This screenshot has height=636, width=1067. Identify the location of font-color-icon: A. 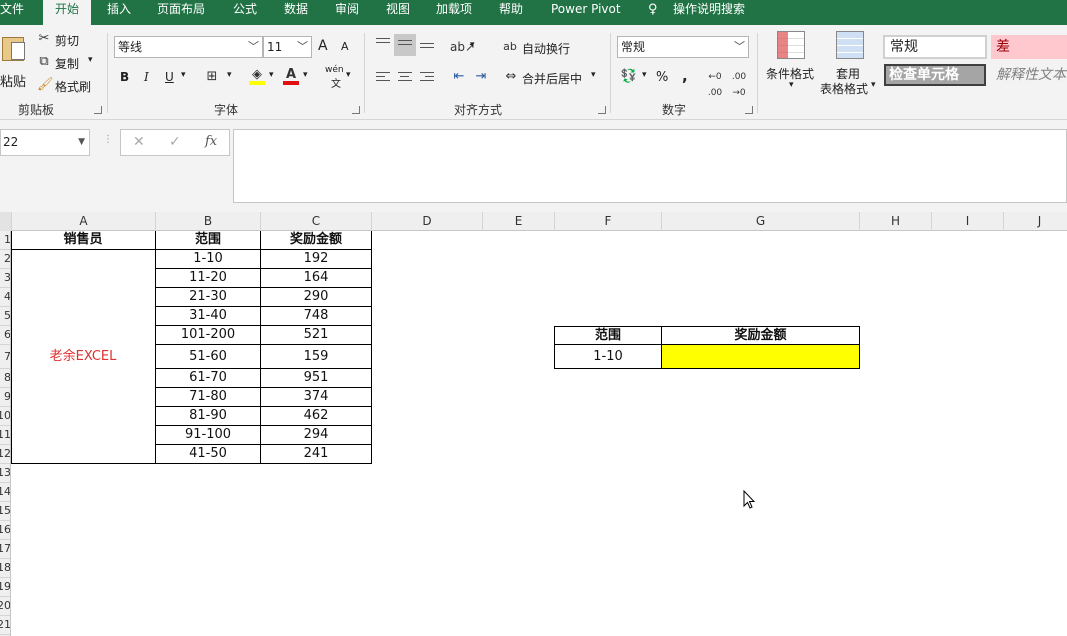
(291, 76).